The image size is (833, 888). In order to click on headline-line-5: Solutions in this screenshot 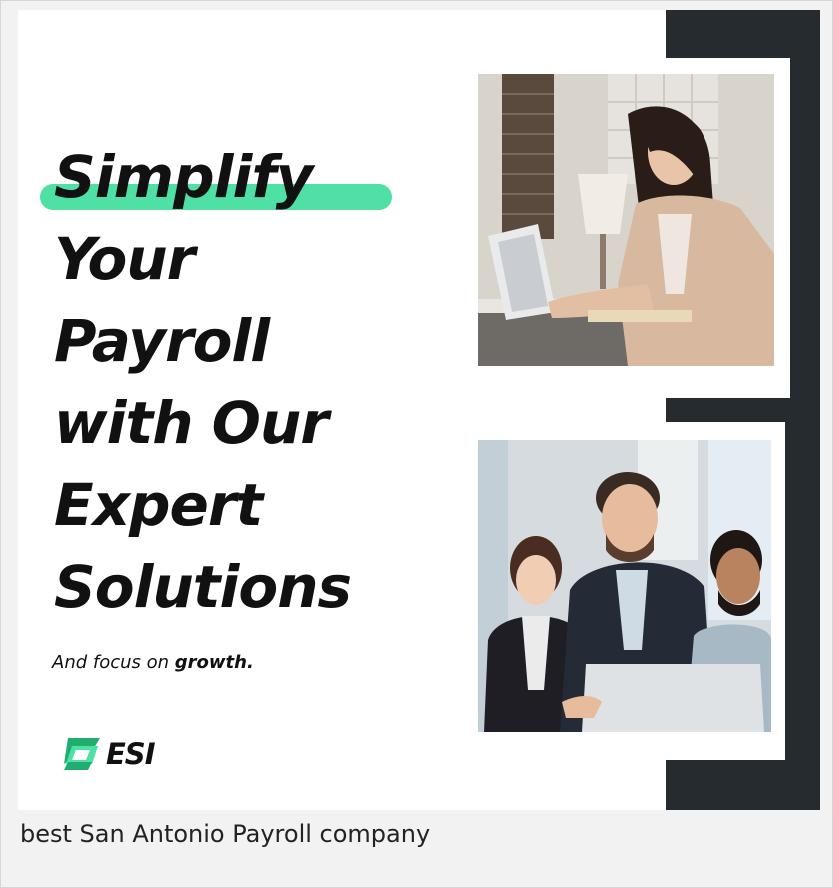, I will do `click(203, 587)`.